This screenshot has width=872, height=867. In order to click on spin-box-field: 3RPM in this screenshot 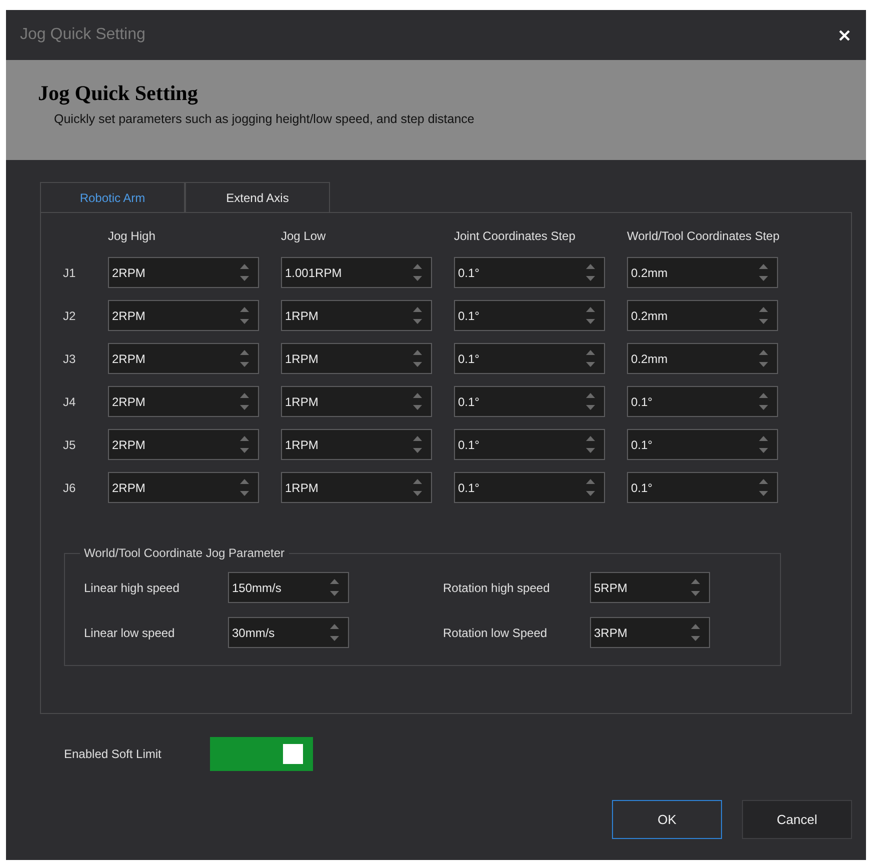, I will do `click(650, 632)`.